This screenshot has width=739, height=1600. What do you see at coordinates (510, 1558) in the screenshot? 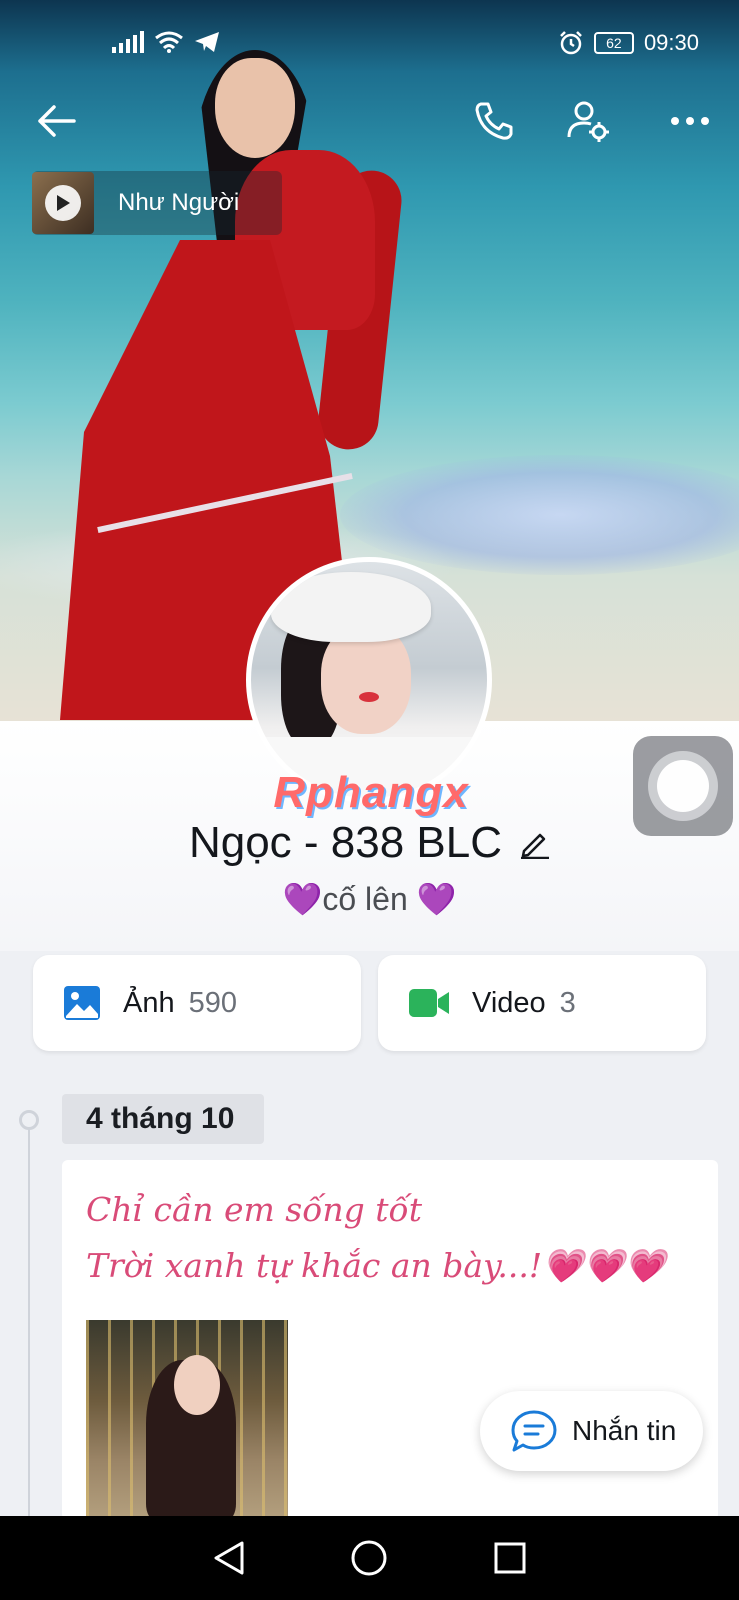
I see `nav-recents-icon` at bounding box center [510, 1558].